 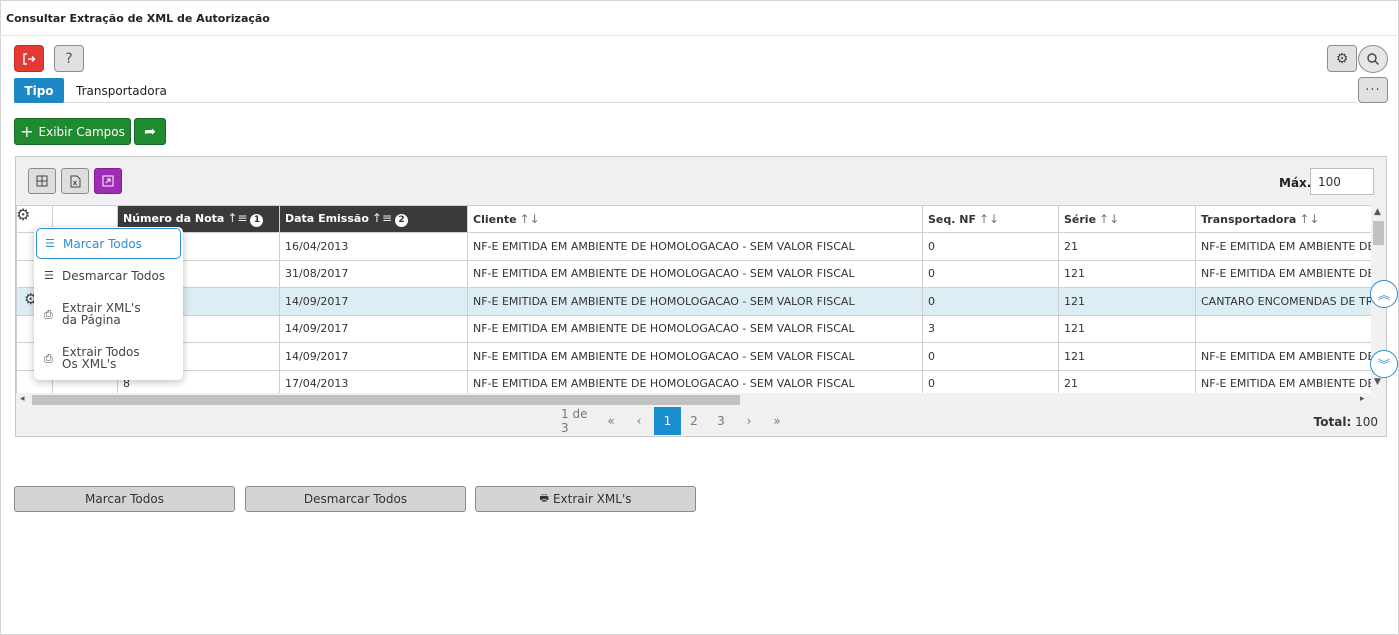 I want to click on menu-item-extrair-pagina: ⎙ Extrair XML's da Página, so click(x=108, y=314).